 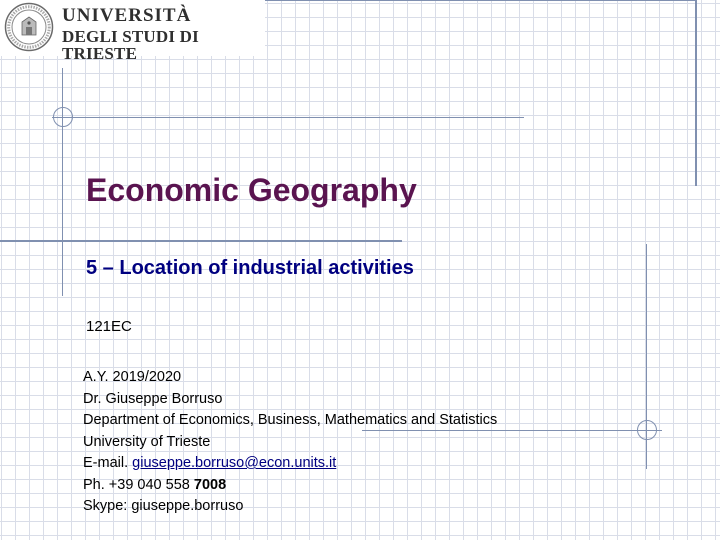 I want to click on slide-subtitle: 5 – Location of industrial activities, so click(x=250, y=268).